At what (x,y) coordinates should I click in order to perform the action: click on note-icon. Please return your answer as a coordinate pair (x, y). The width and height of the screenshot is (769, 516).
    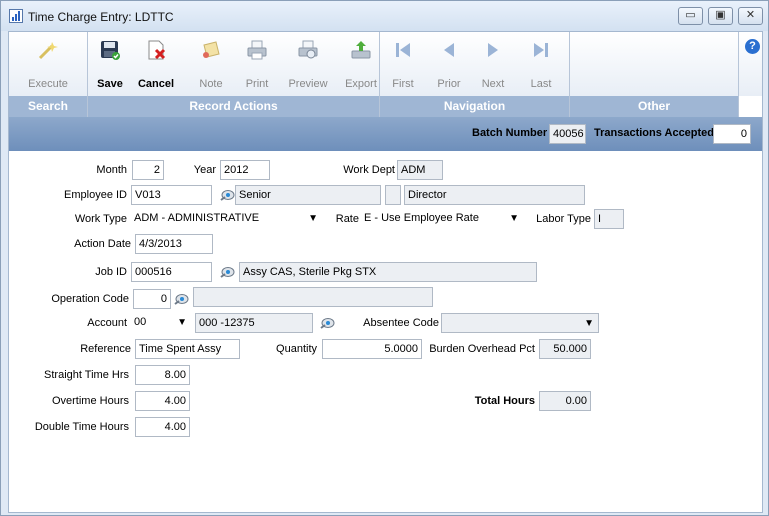
    Looking at the image, I should click on (211, 49).